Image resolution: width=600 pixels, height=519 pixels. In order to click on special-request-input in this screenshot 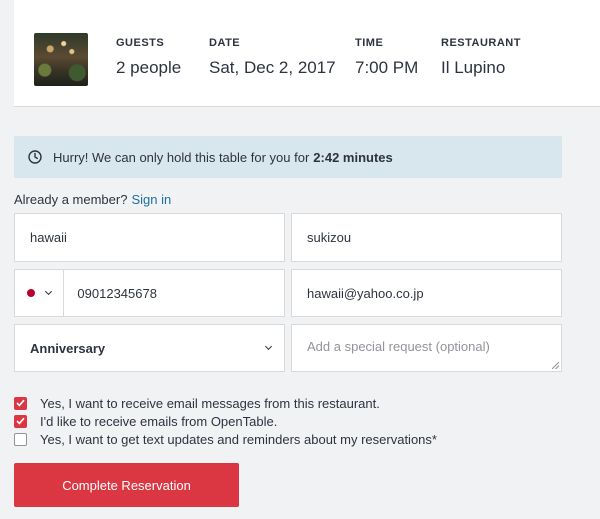, I will do `click(434, 348)`.